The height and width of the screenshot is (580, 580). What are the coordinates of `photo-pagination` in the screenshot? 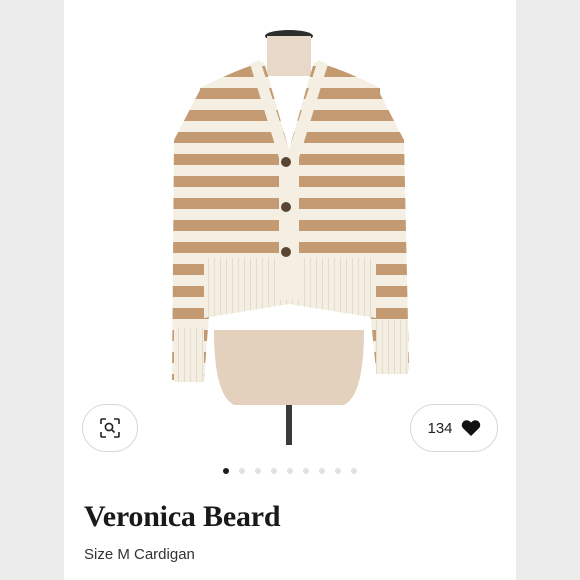 It's located at (290, 471).